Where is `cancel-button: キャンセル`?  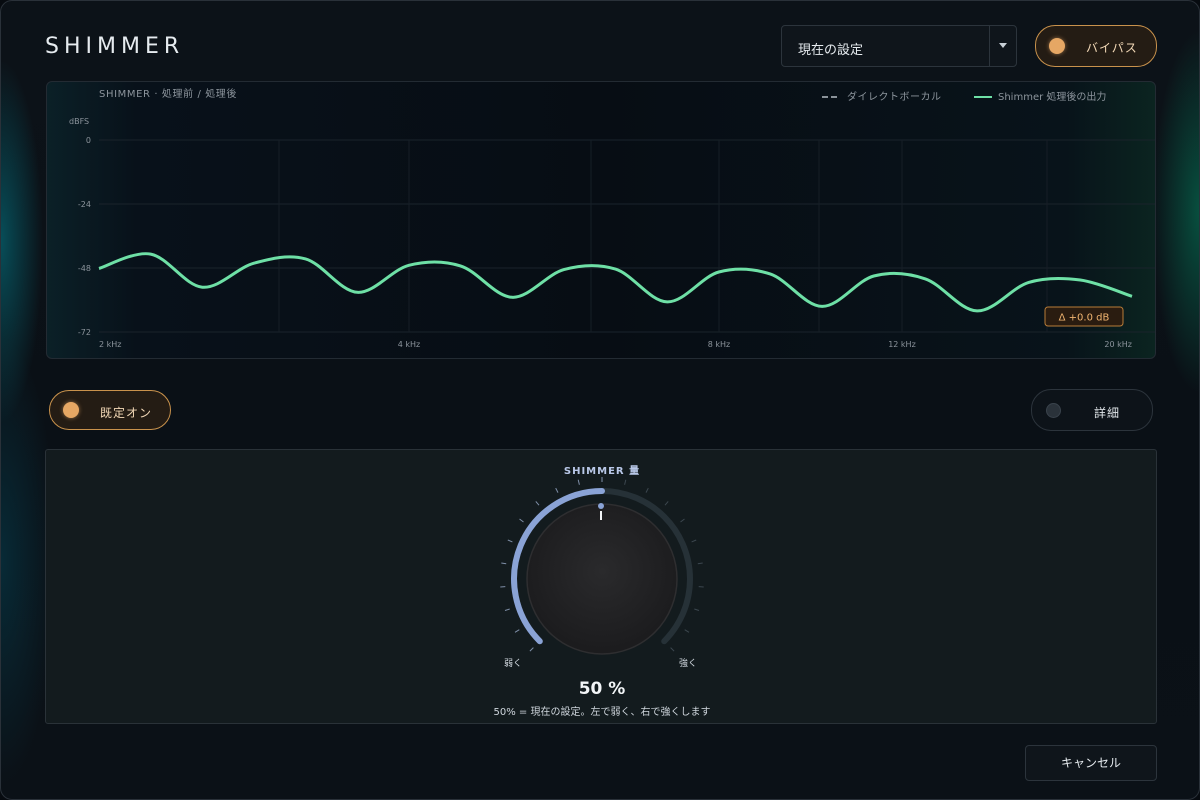
cancel-button: キャンセル is located at coordinates (1091, 763).